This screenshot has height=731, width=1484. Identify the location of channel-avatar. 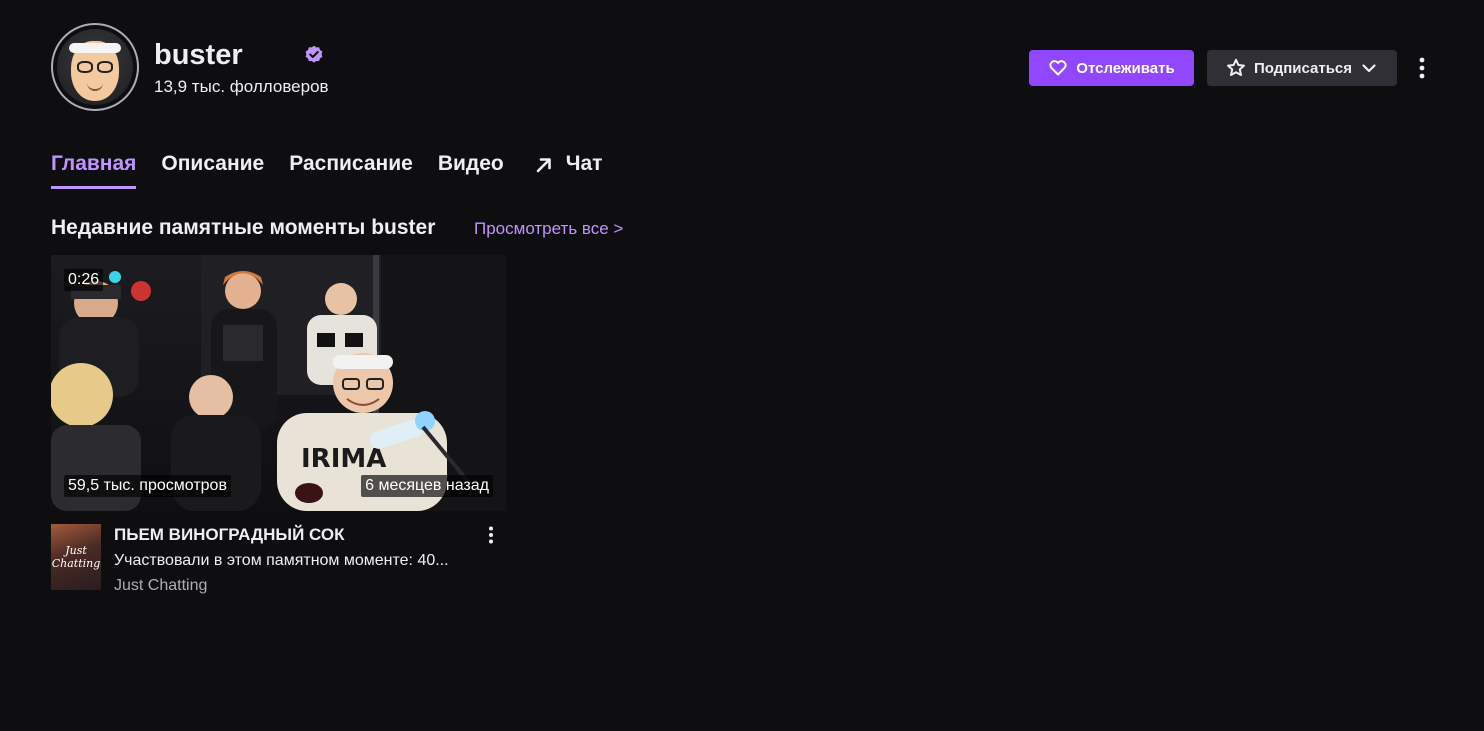
(95, 67).